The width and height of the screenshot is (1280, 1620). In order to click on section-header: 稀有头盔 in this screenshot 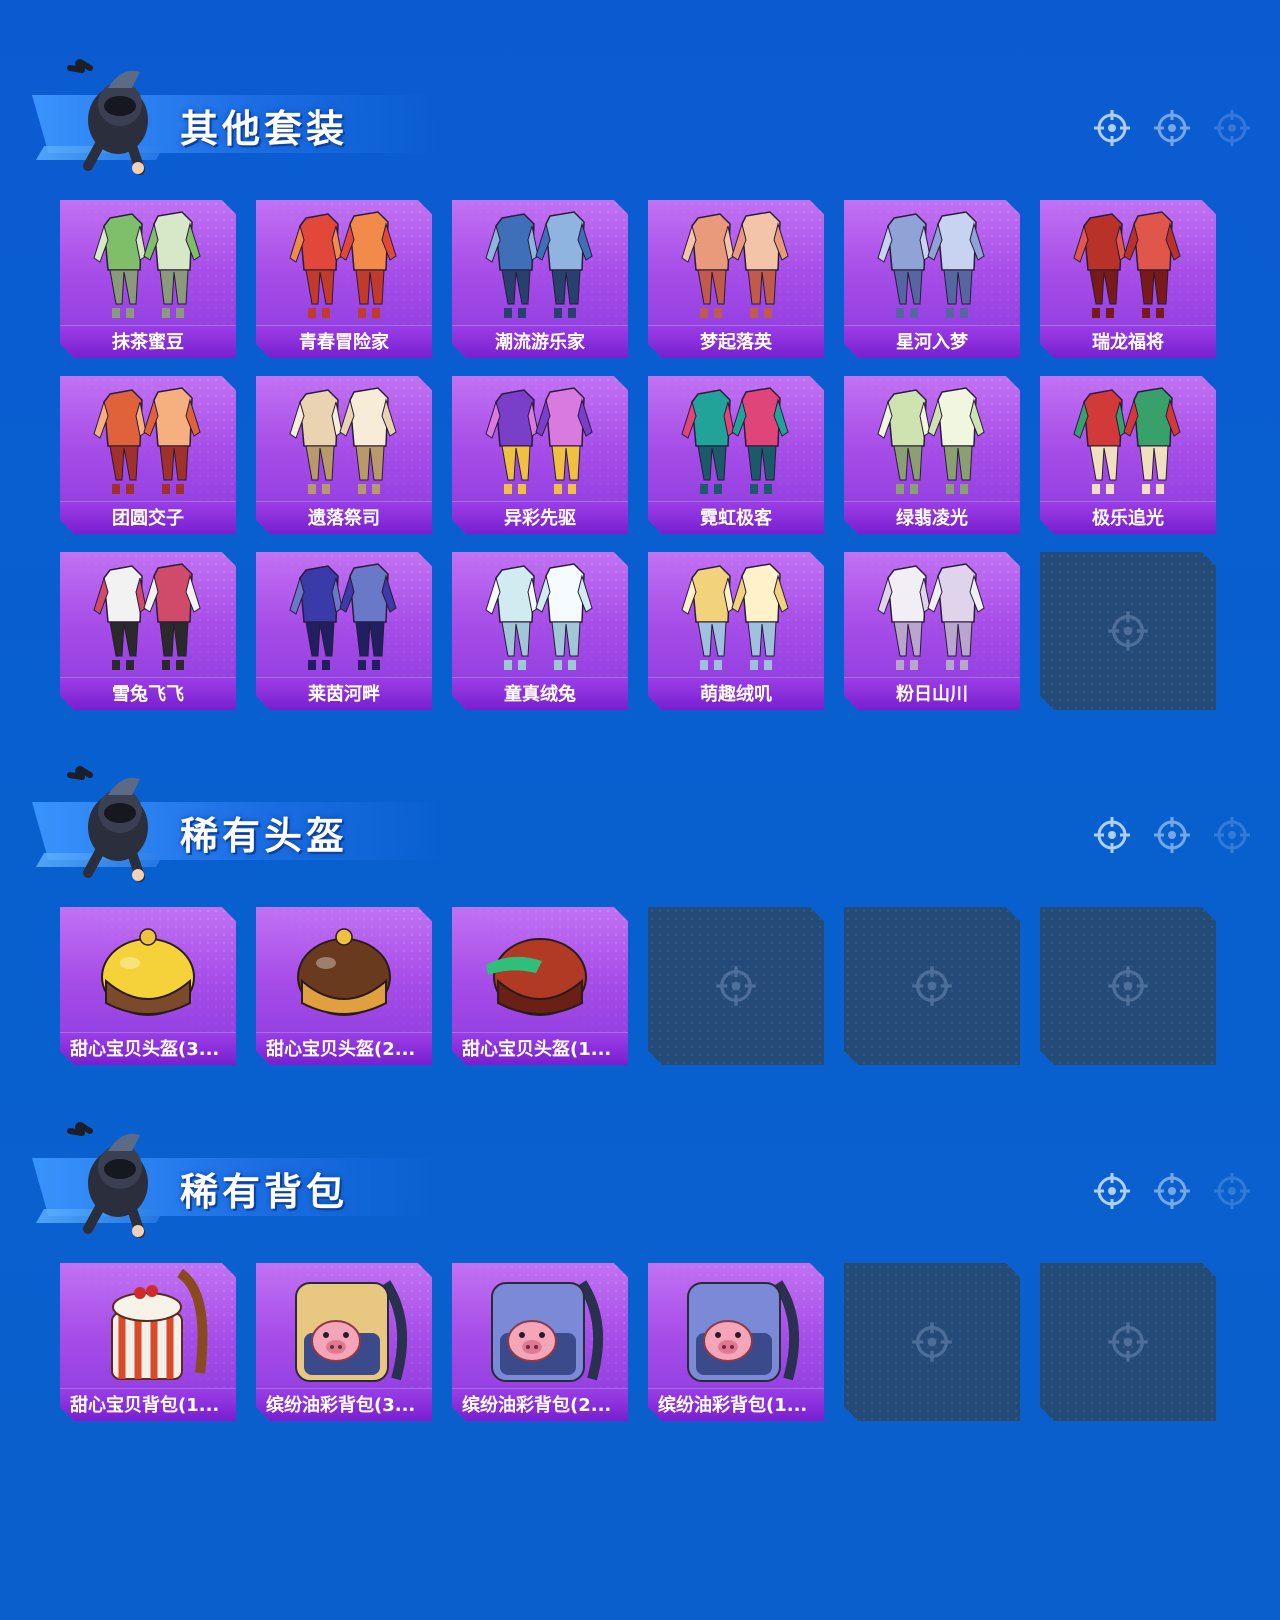, I will do `click(640, 826)`.